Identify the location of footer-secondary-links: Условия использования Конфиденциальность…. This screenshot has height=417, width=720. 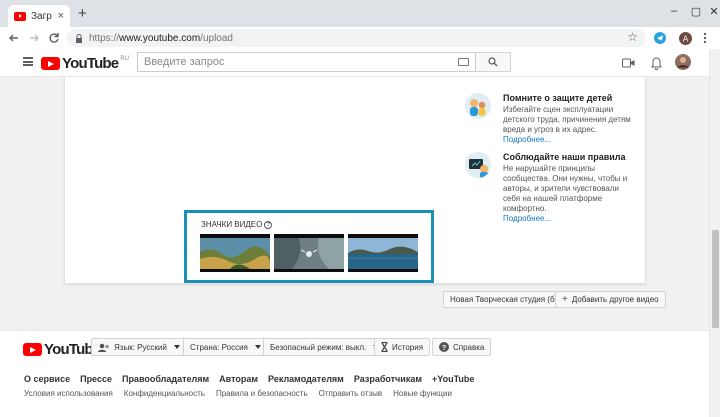
(238, 393).